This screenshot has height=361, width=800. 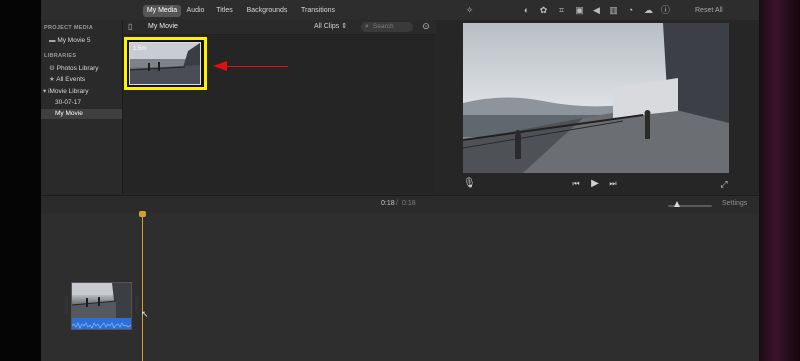 I want to click on libraries-heading: LIBRARIES, so click(x=60, y=56).